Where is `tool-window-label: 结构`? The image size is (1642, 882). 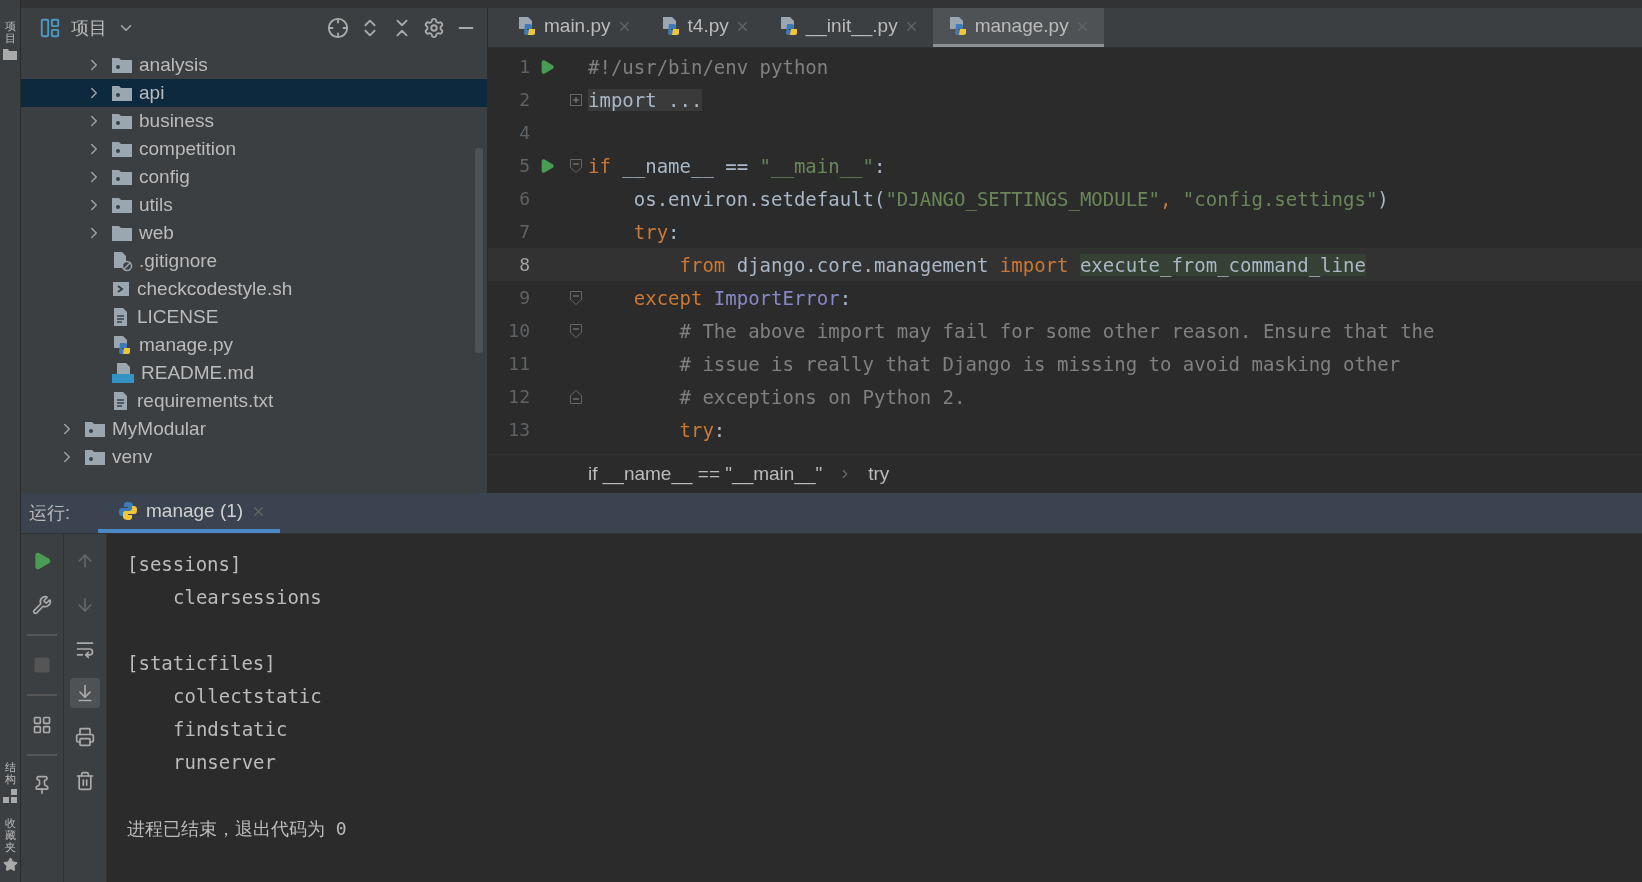
tool-window-label: 结构 is located at coordinates (10, 772).